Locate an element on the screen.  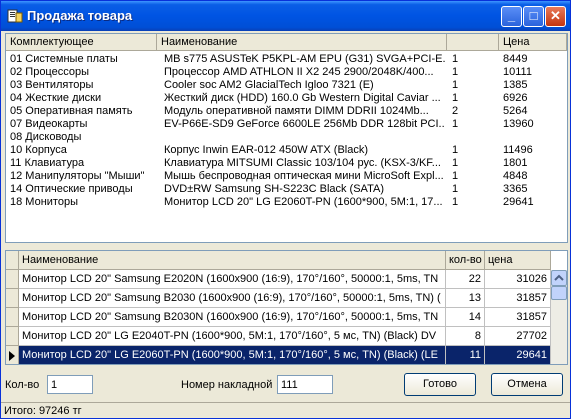
title-bar: Продажа товара _ □ ✕ is located at coordinates (285, 16).